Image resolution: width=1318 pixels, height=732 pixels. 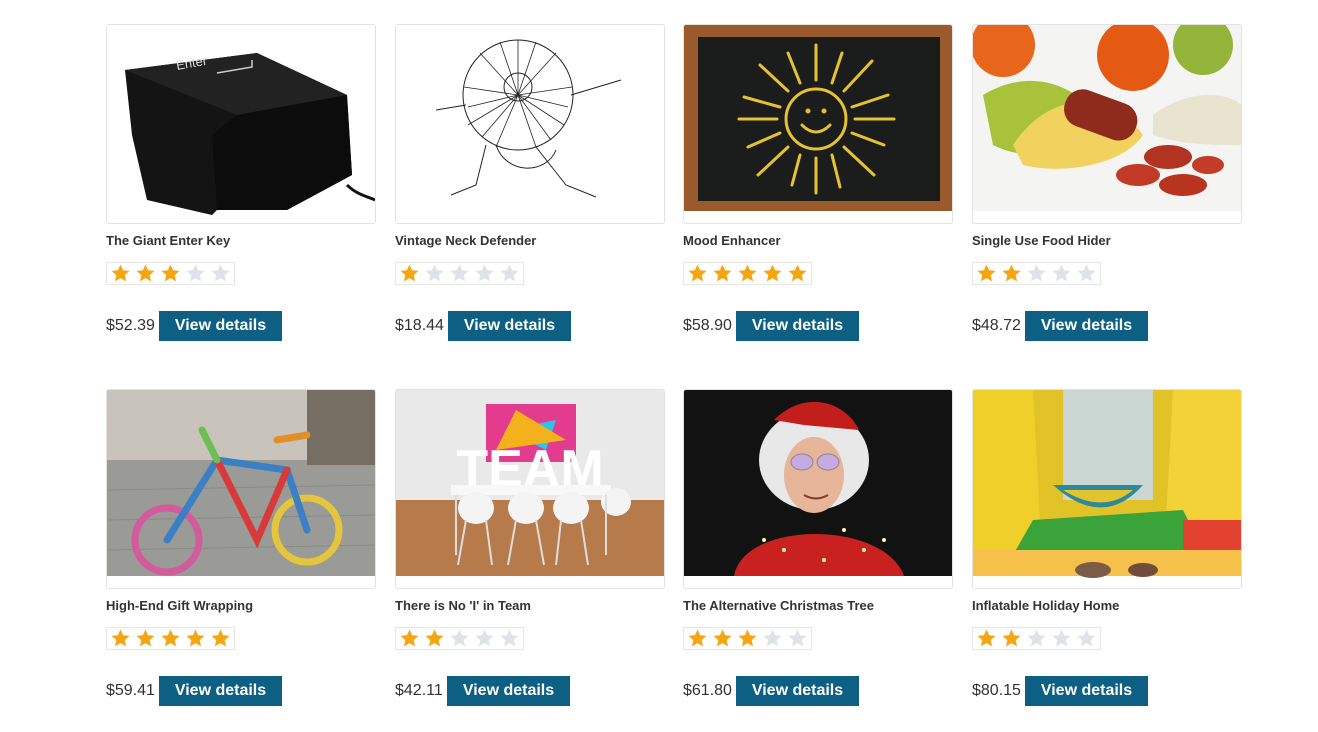 What do you see at coordinates (530, 489) in the screenshot?
I see `product-image: TEAM` at bounding box center [530, 489].